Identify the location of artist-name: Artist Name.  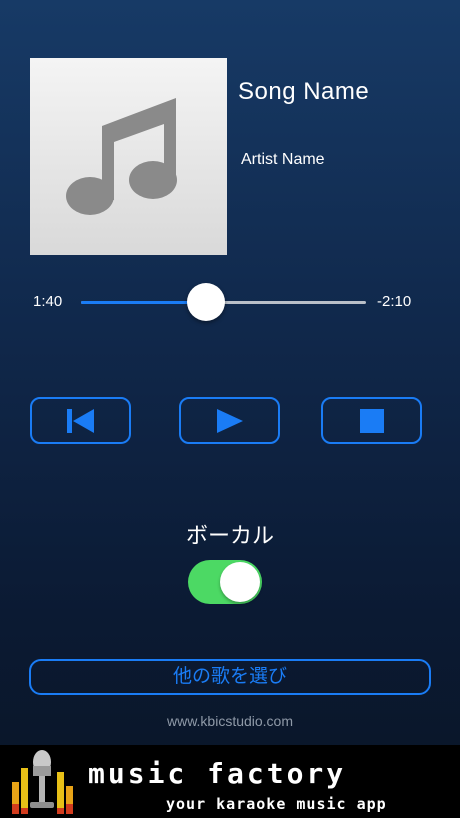
(283, 159).